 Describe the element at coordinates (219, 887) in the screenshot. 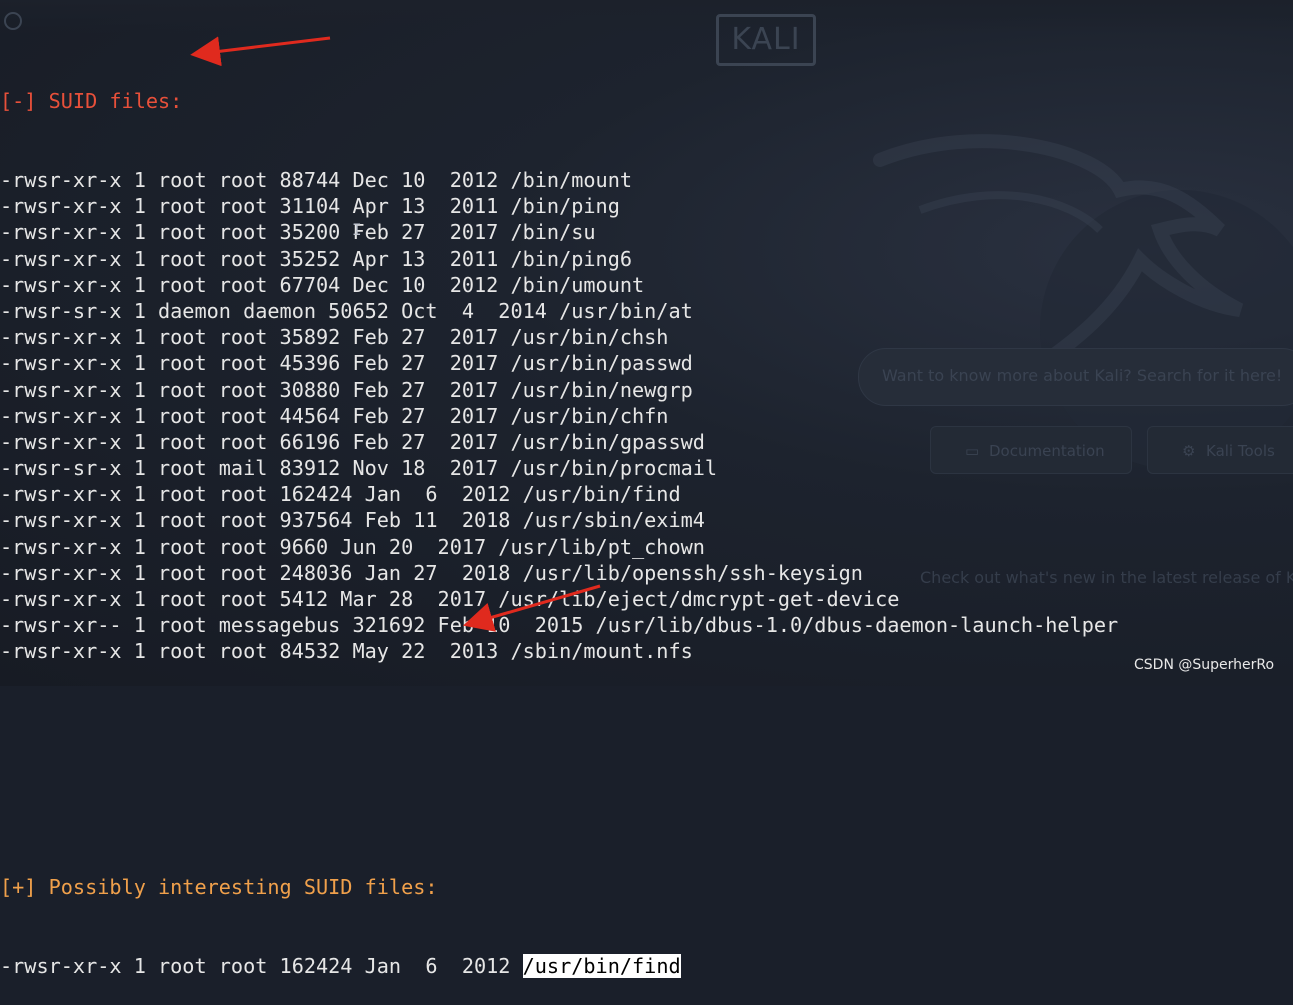

I see `interesting-suid-header: [+] Possibly interesting SUID files:` at that location.